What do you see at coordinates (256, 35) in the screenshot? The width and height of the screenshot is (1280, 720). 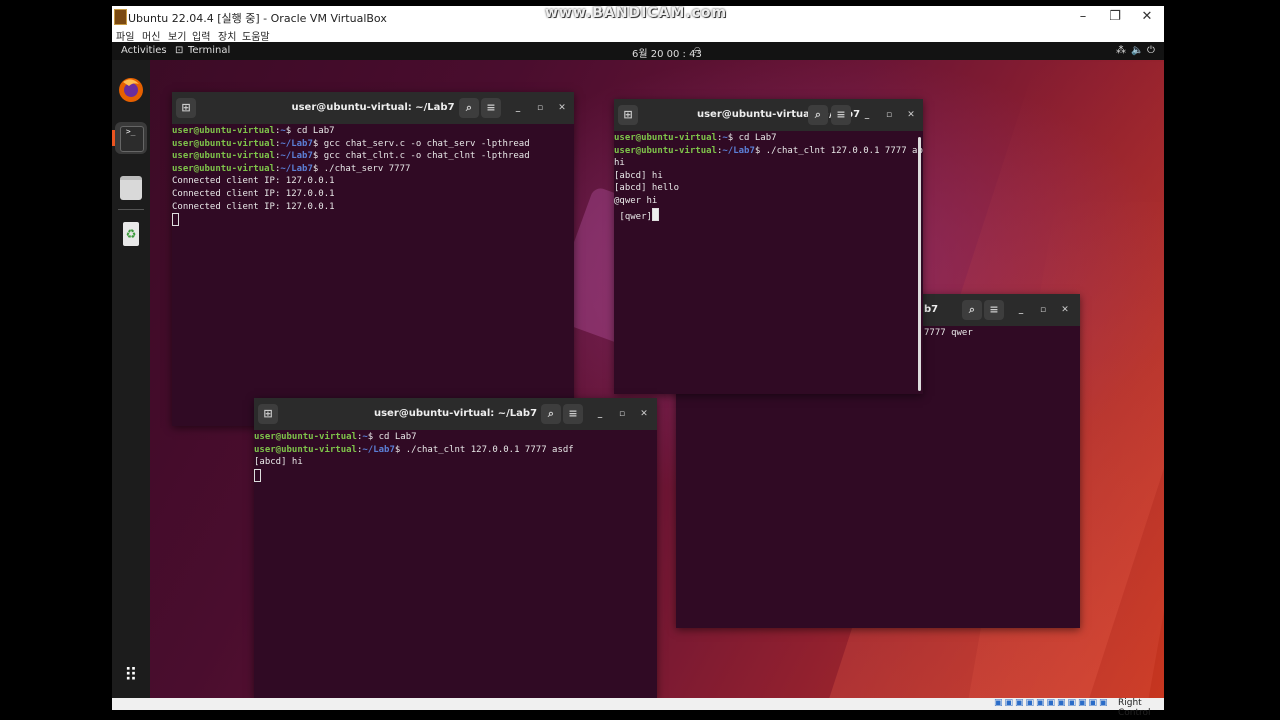 I see `menu-help: 도움말` at bounding box center [256, 35].